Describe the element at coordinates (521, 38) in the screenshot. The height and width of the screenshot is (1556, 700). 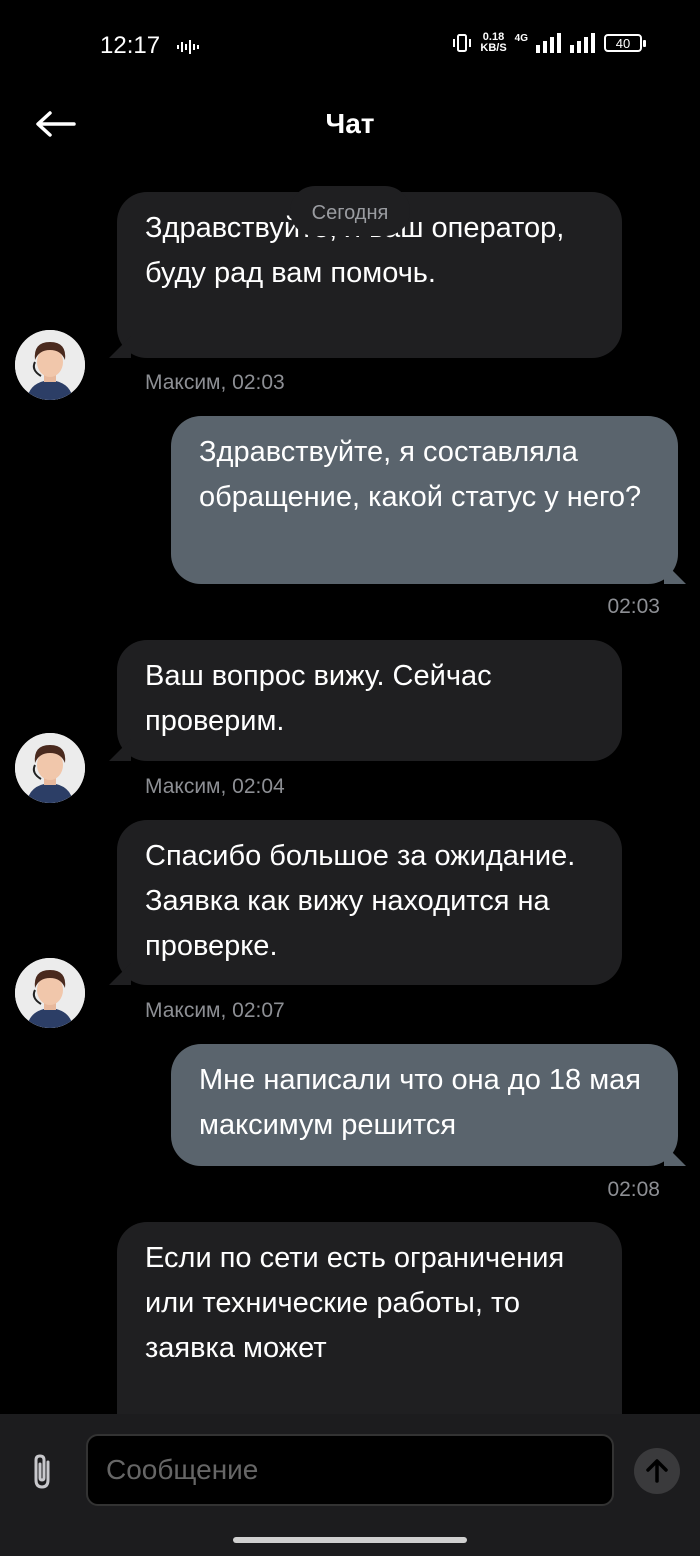
I see `network-type: 4G` at that location.